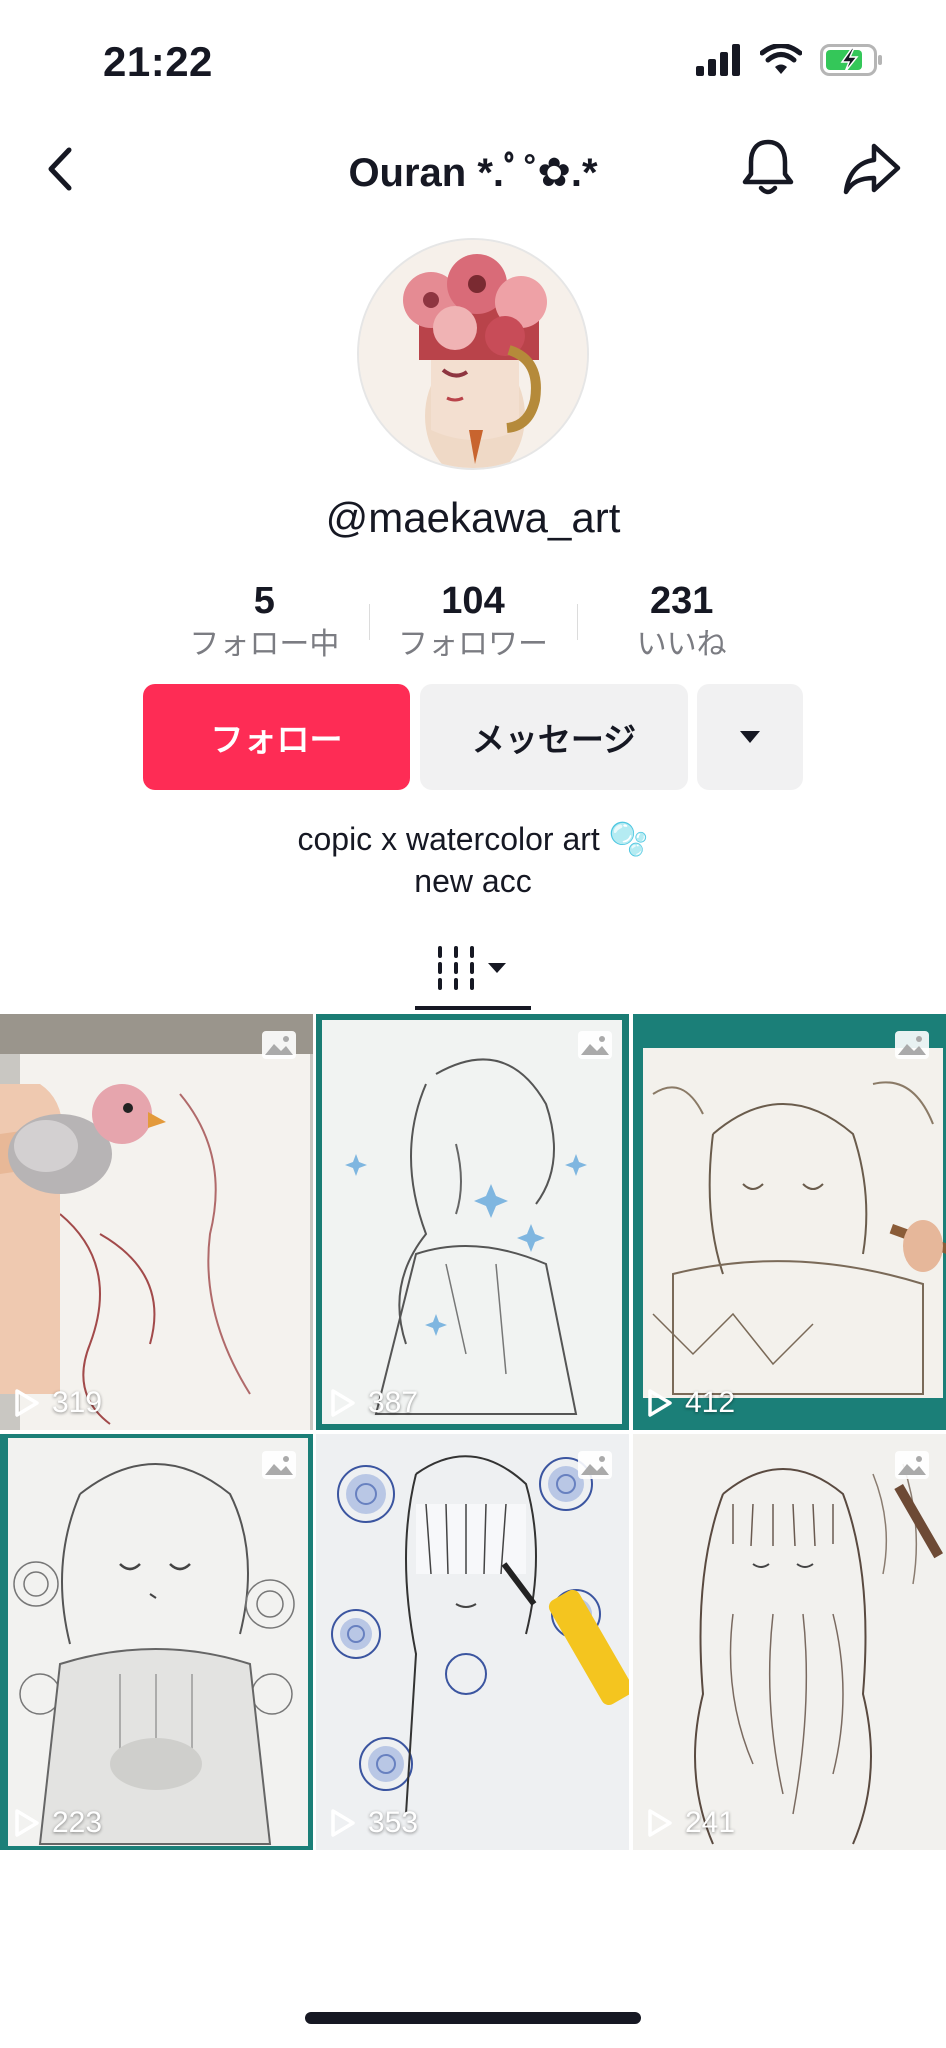 The height and width of the screenshot is (2048, 946). I want to click on stat-value: 5, so click(264, 601).